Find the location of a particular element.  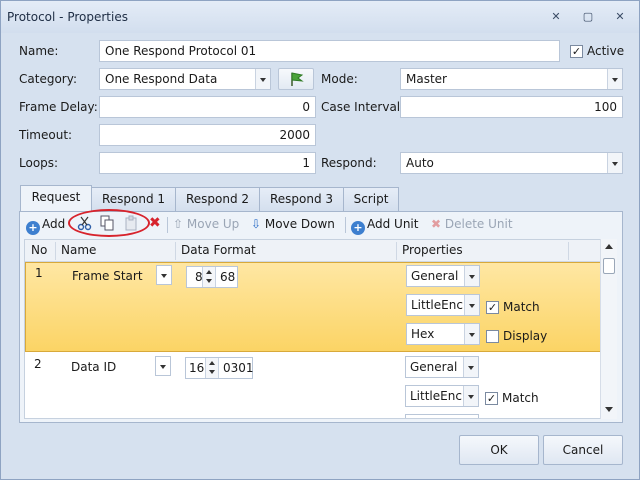

format-value: 0301 is located at coordinates (238, 368).